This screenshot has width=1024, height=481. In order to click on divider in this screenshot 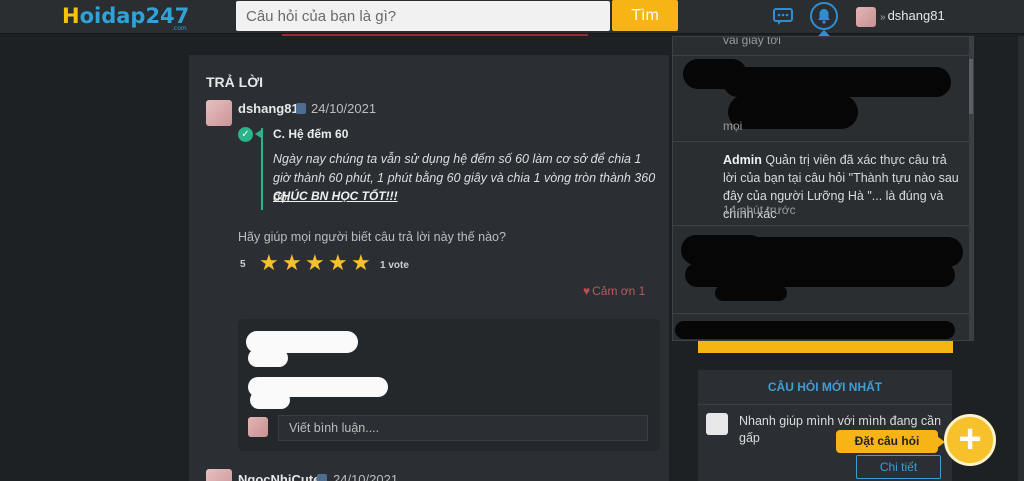, I will do `click(435, 35)`.